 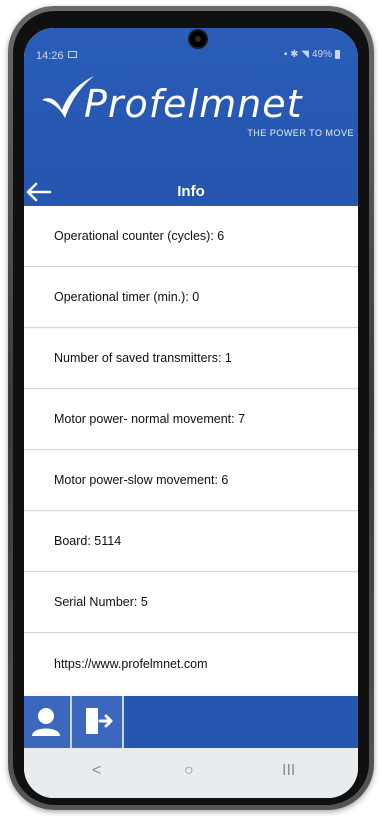 I want to click on status-time: 14:26, so click(x=50, y=56).